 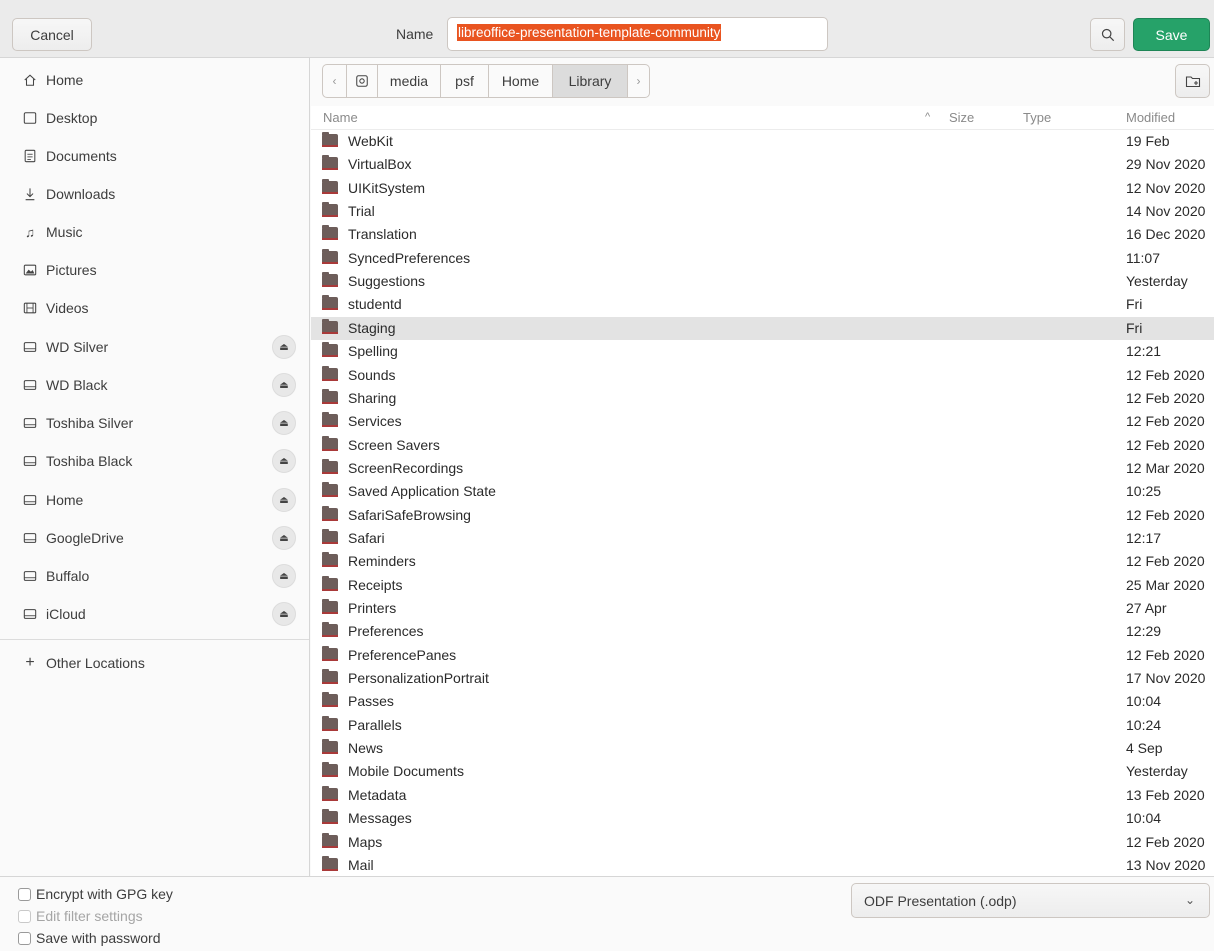 I want to click on table-row: Sounds 12 Feb 2020, so click(x=762, y=375).